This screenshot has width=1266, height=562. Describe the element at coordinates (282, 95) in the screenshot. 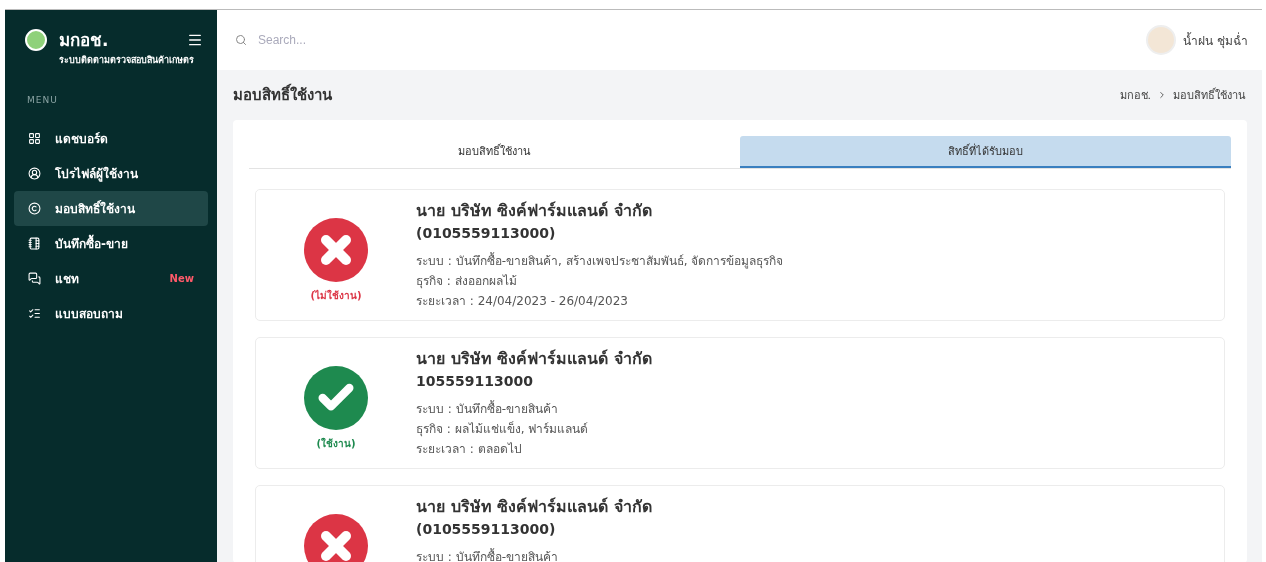

I see `page-title: มอบสิทธิ์ใช้งาน` at that location.